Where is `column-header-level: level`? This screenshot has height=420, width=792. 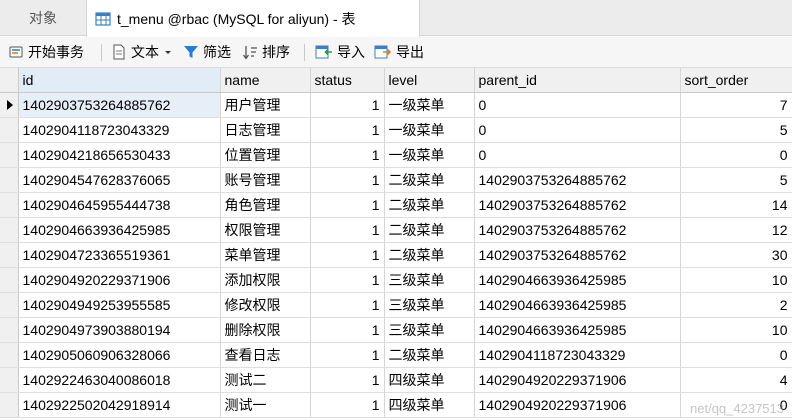 column-header-level: level is located at coordinates (429, 80).